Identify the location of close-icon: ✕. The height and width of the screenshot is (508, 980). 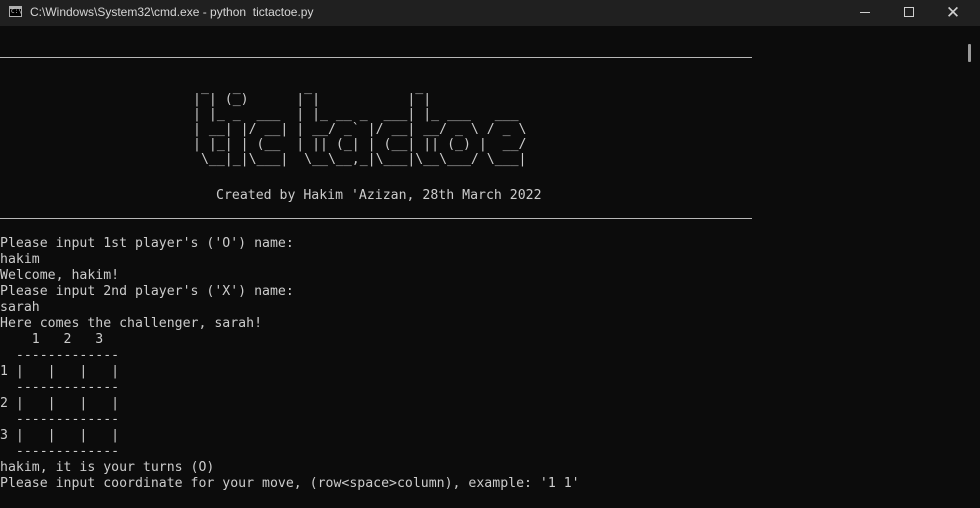
(953, 12).